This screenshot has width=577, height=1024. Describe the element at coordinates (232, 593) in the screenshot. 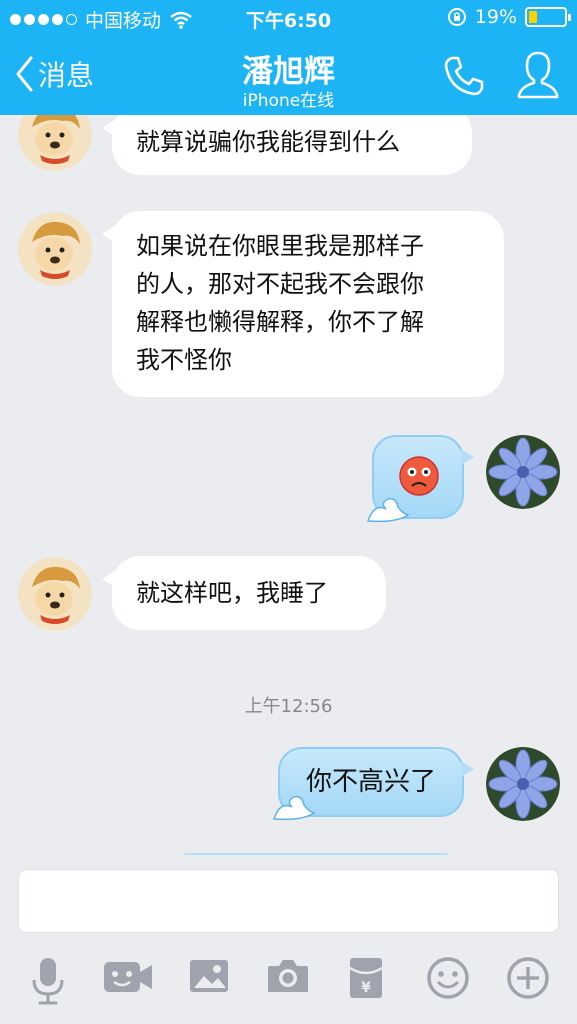

I see `message-text: 就这样吧，我睡了` at that location.